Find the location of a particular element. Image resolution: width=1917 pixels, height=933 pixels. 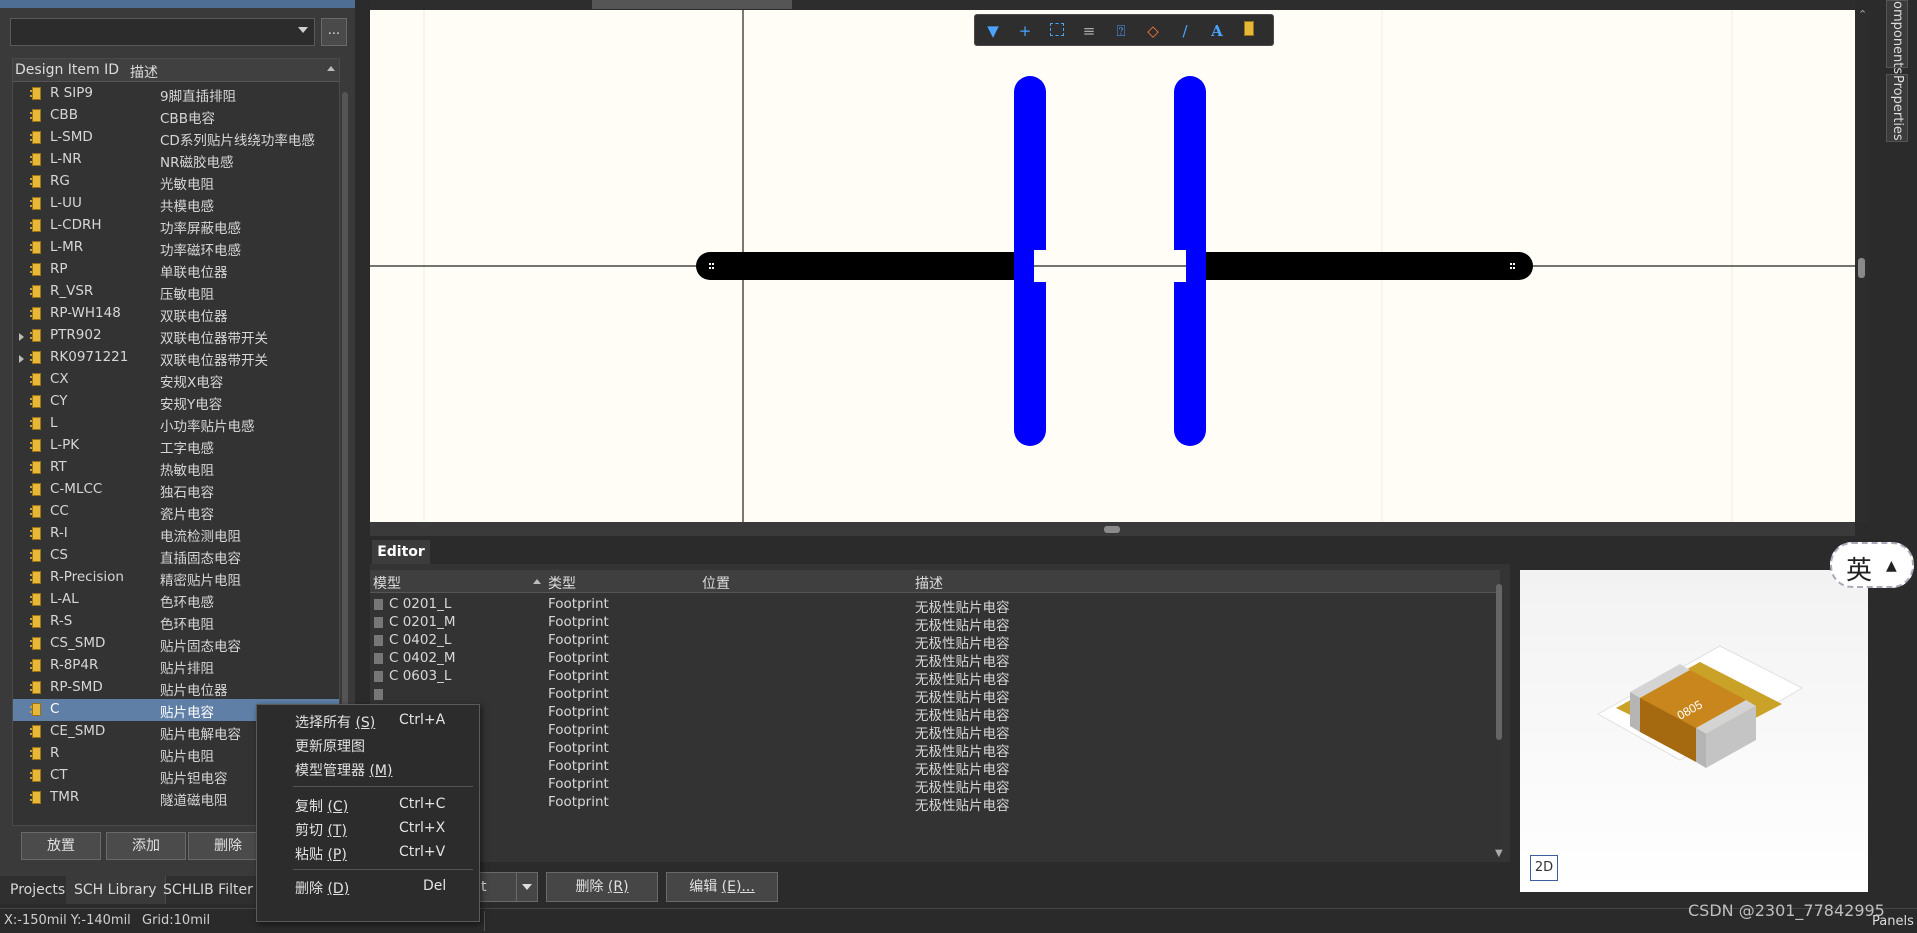

design-item-desc: 安规Y电容 is located at coordinates (191, 405).